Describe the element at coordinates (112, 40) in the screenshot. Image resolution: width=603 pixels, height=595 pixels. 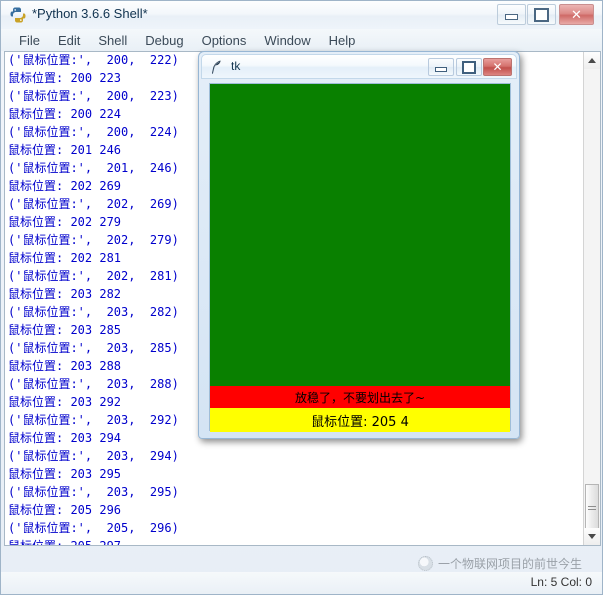
I see `menu-item-shell: Shell` at that location.